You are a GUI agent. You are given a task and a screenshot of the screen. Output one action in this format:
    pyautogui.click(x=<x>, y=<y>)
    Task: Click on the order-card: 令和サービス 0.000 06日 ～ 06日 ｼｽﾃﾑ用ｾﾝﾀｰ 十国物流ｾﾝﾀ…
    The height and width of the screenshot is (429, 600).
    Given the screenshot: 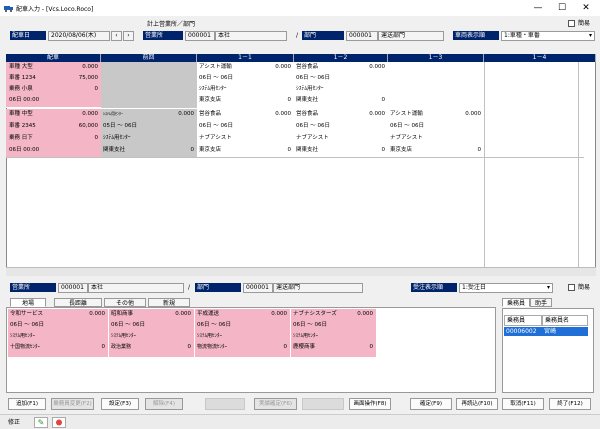 What is the action you would take?
    pyautogui.click(x=58, y=333)
    